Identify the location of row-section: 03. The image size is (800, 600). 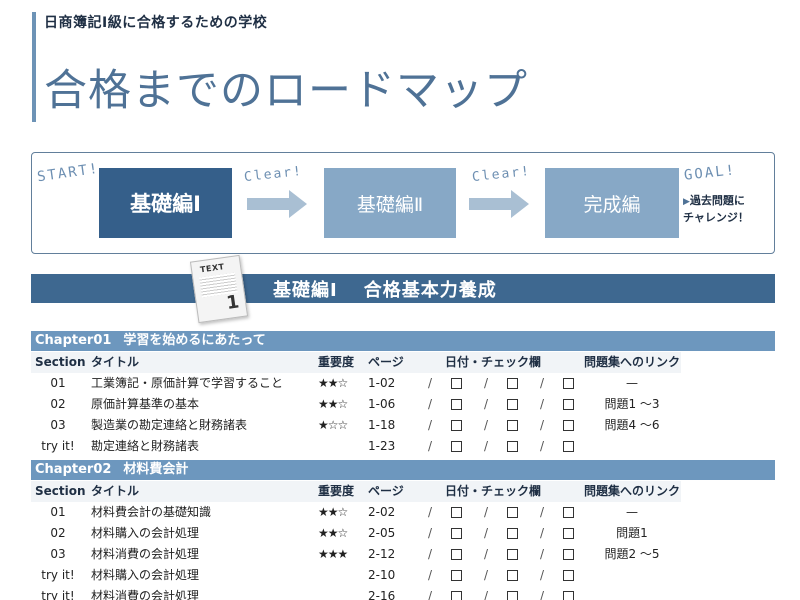
(58, 425).